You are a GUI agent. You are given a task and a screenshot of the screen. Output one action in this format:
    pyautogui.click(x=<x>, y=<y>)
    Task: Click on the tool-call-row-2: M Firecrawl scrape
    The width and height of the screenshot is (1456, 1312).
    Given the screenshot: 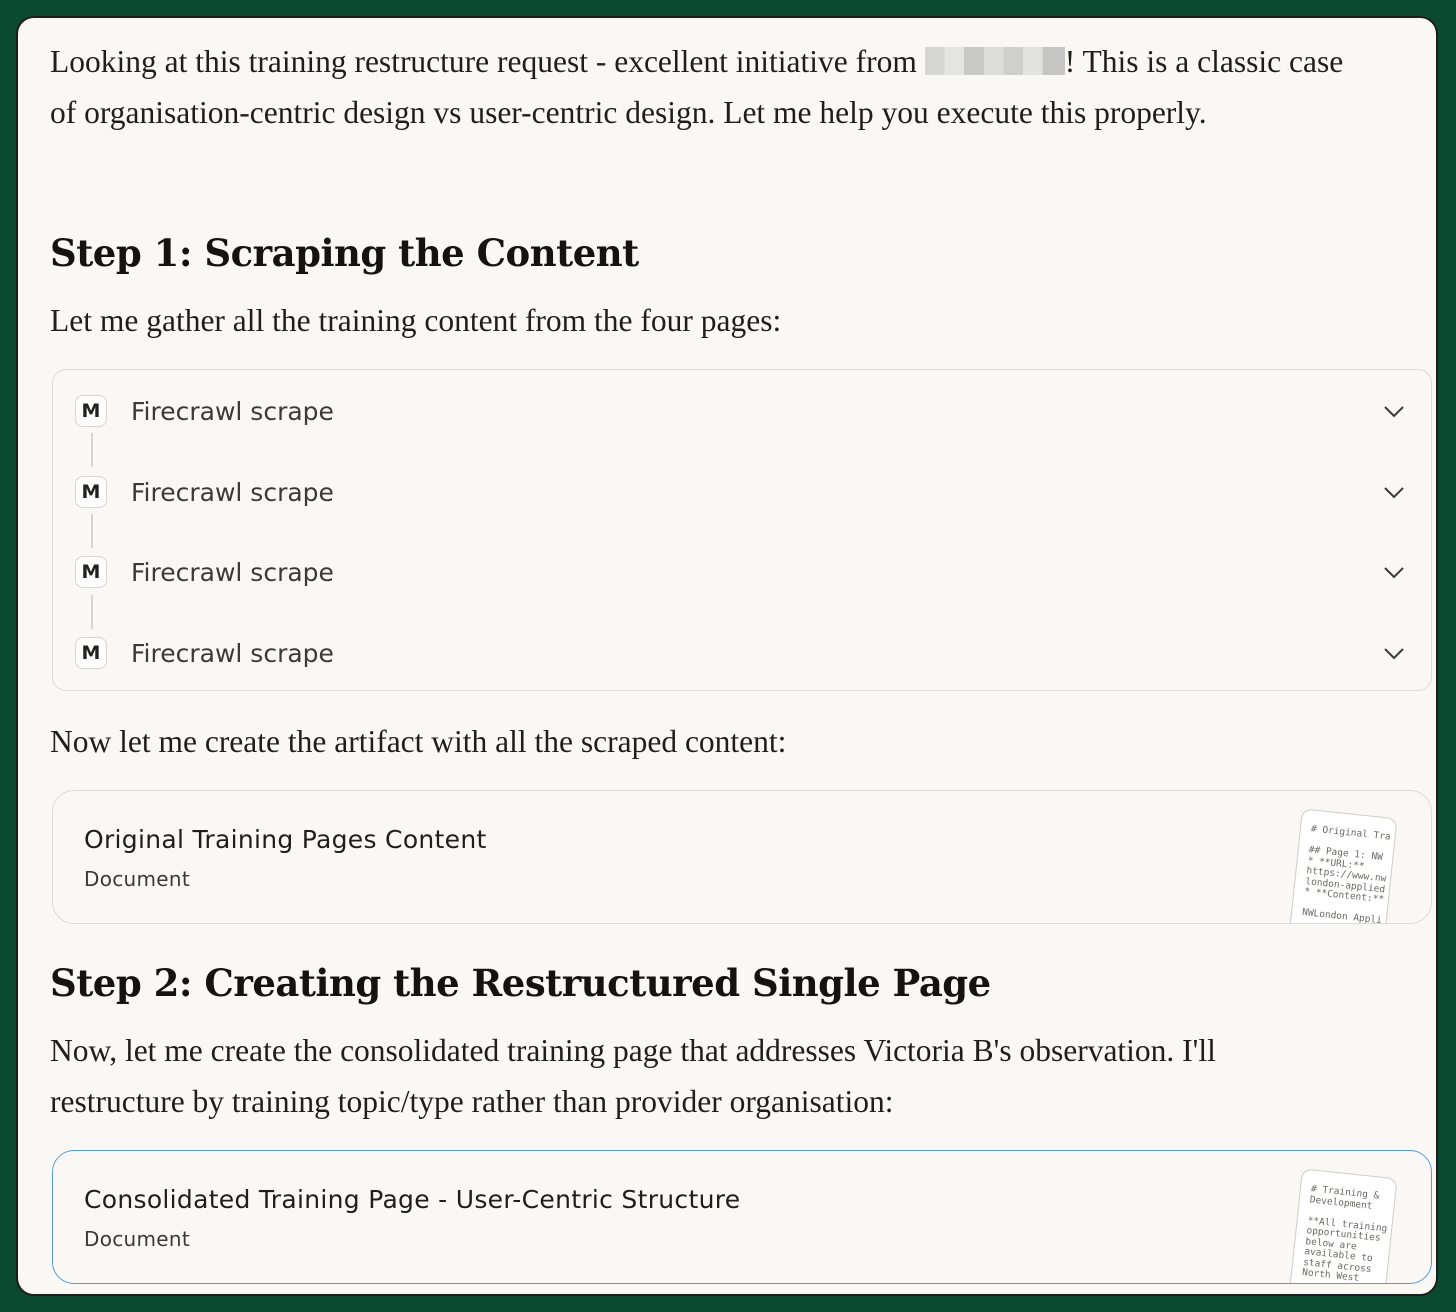 What is the action you would take?
    pyautogui.click(x=742, y=492)
    